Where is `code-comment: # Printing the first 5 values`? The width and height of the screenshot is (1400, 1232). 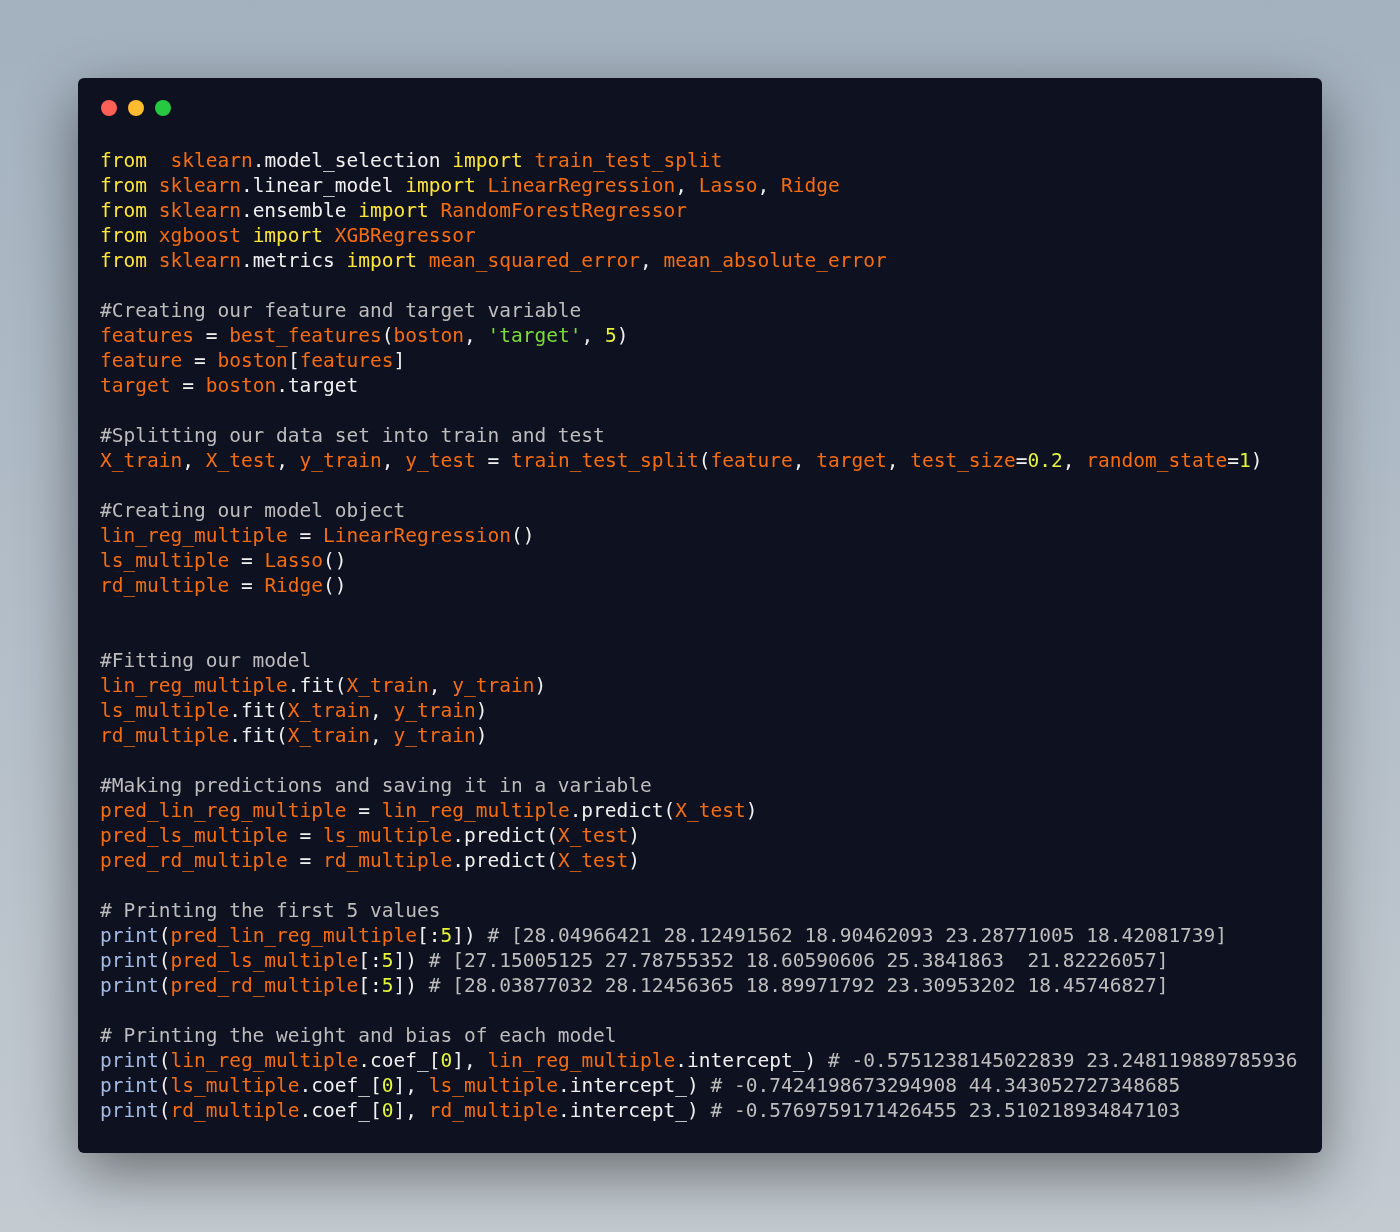
code-comment: # Printing the first 5 values is located at coordinates (270, 910).